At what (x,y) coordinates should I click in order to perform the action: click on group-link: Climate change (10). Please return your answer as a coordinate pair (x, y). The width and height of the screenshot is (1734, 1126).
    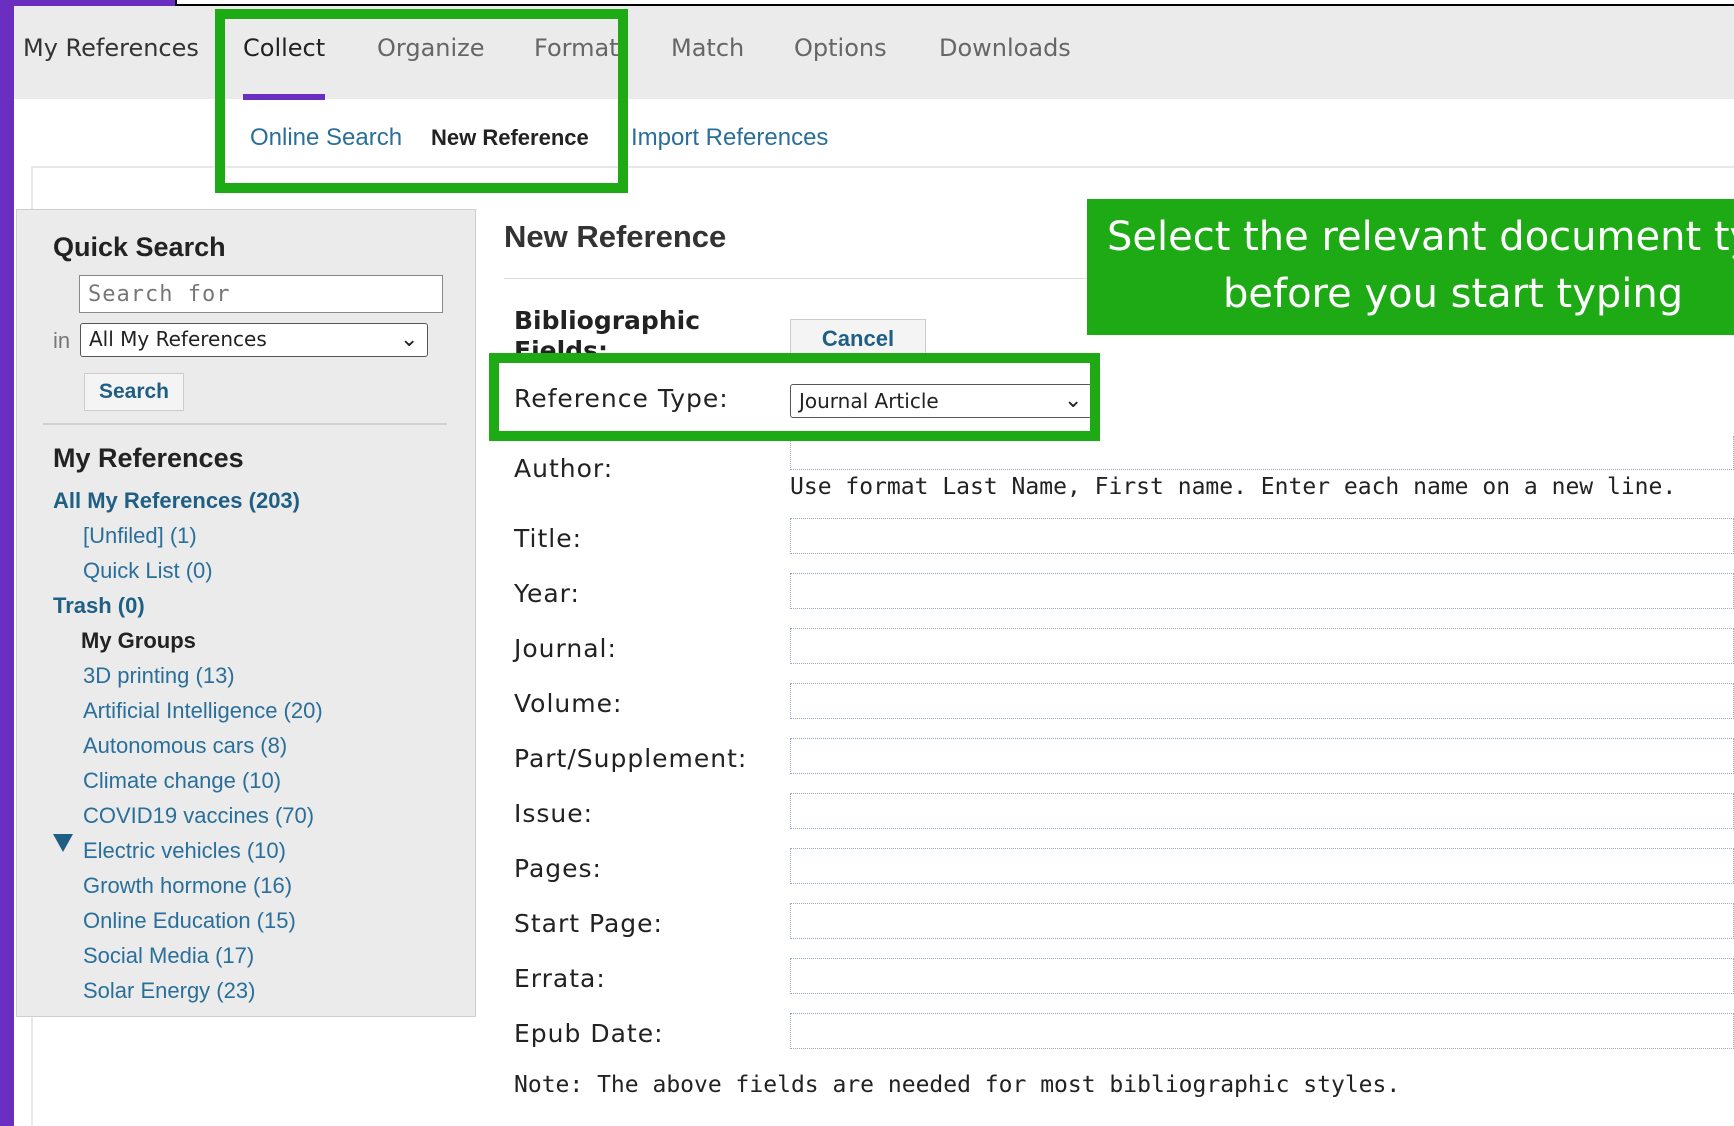
    Looking at the image, I should click on (182, 781).